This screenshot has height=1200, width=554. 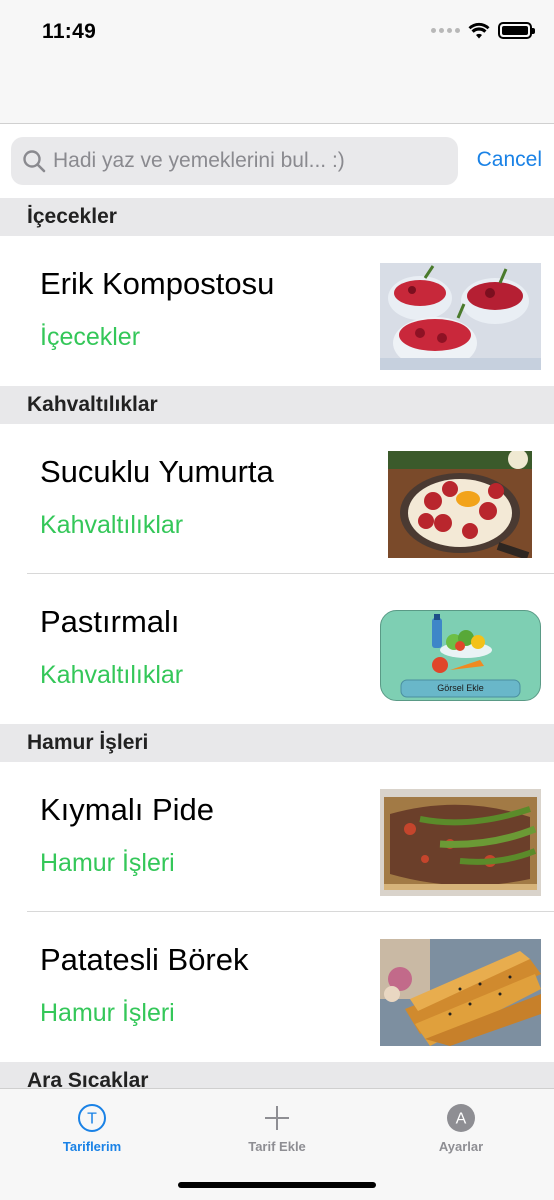 What do you see at coordinates (277, 33) in the screenshot?
I see `status-bar: 11:49` at bounding box center [277, 33].